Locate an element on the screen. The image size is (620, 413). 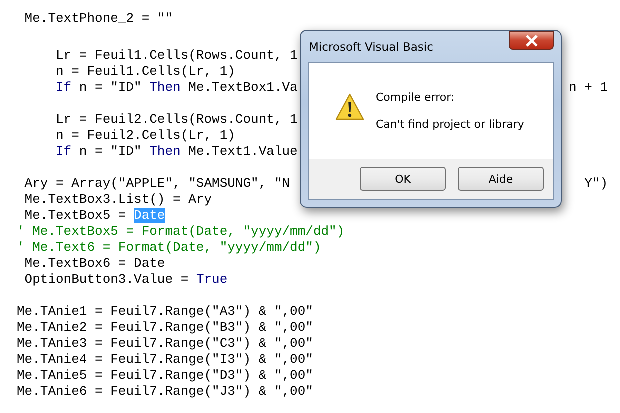
close-button is located at coordinates (531, 40).